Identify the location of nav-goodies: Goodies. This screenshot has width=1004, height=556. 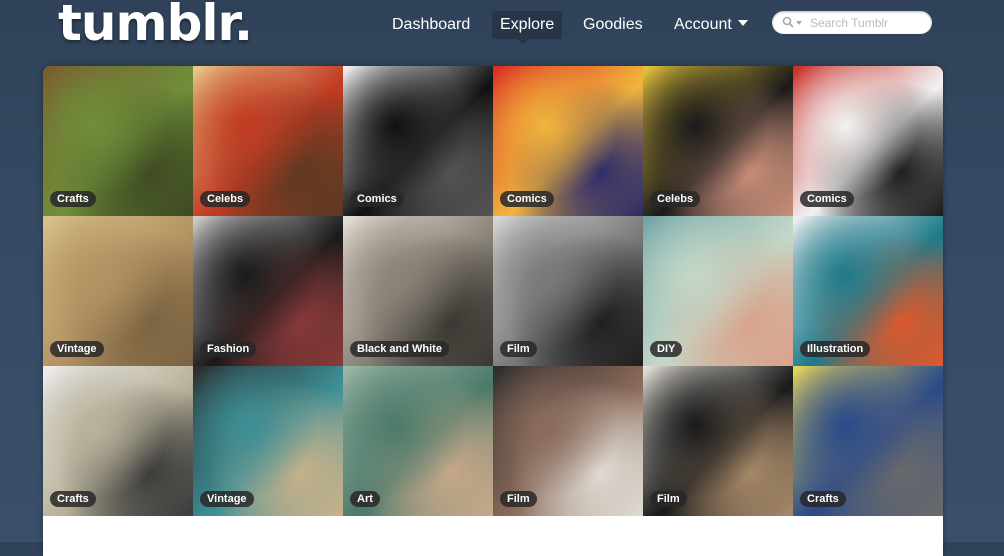
(613, 25).